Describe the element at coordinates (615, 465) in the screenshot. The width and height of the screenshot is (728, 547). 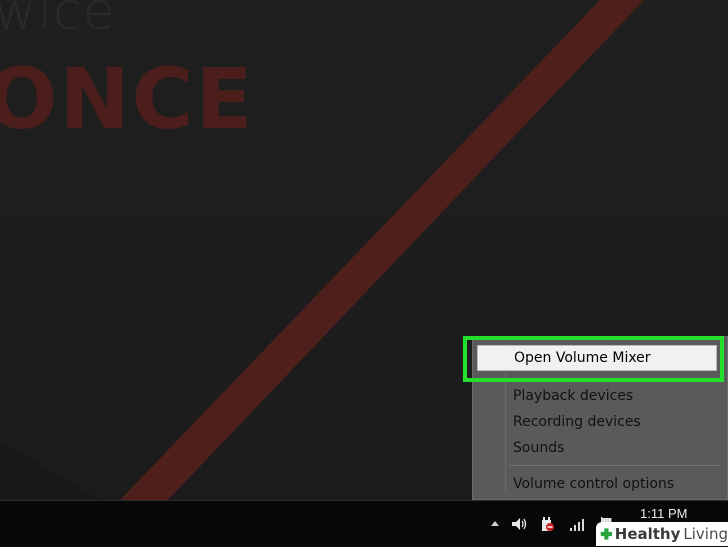
I see `menu-separator` at that location.